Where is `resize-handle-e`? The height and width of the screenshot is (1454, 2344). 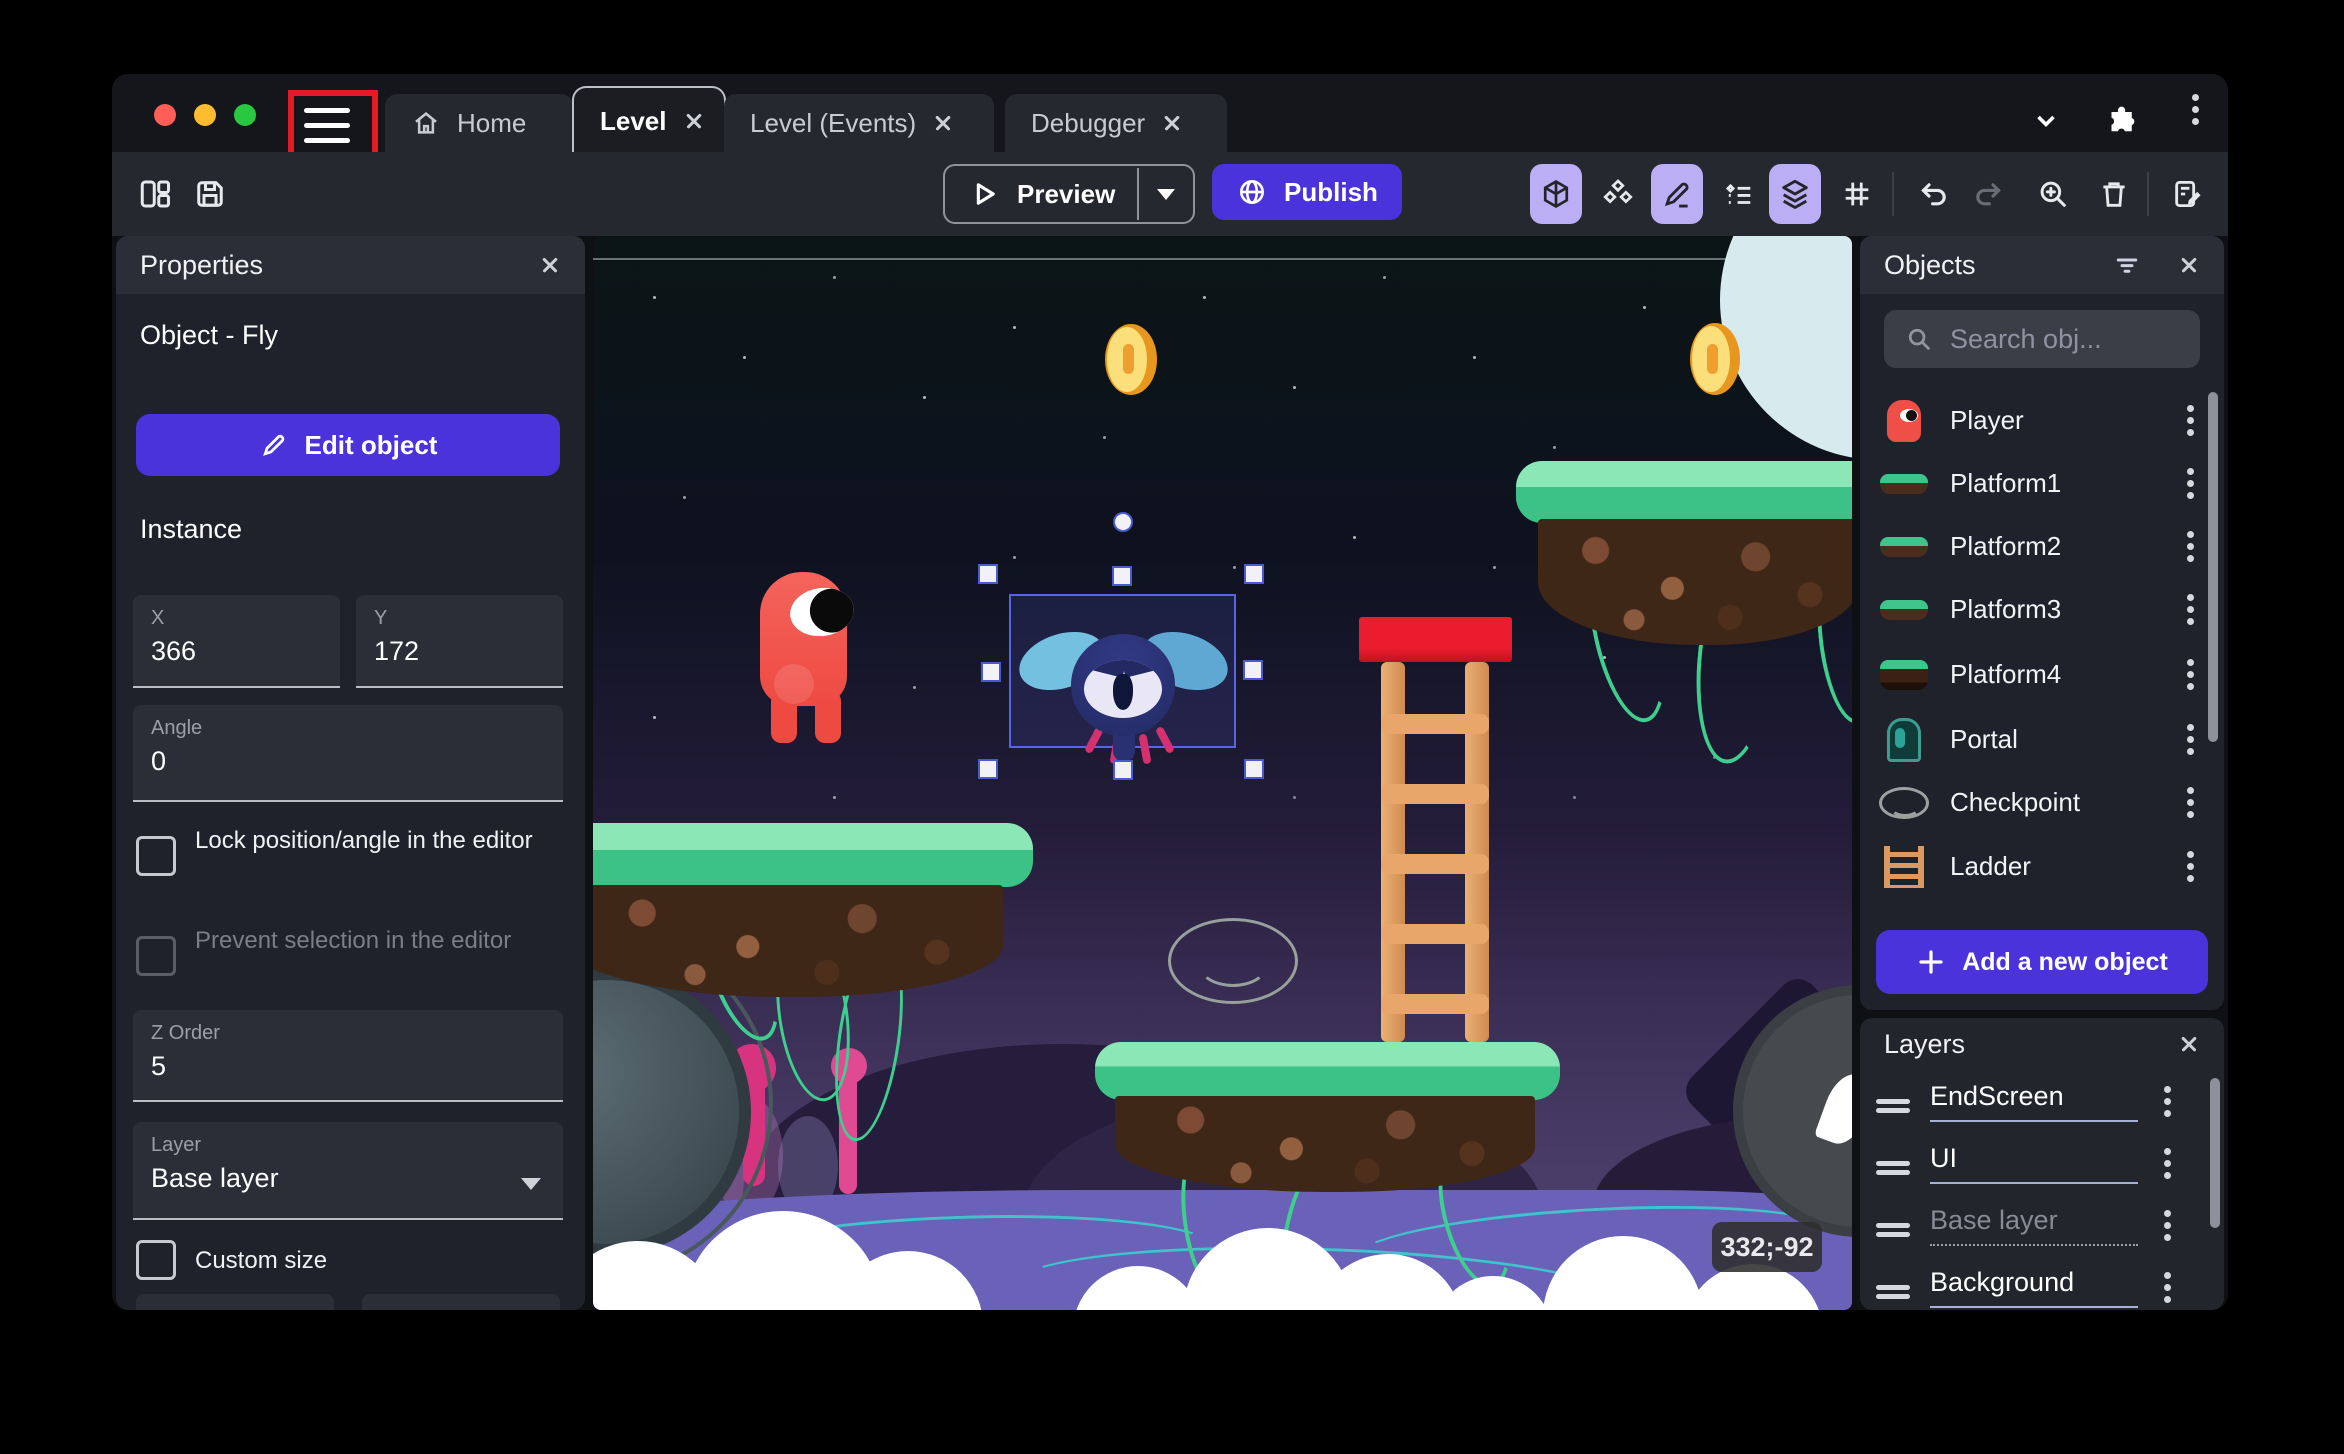
resize-handle-e is located at coordinates (1253, 670).